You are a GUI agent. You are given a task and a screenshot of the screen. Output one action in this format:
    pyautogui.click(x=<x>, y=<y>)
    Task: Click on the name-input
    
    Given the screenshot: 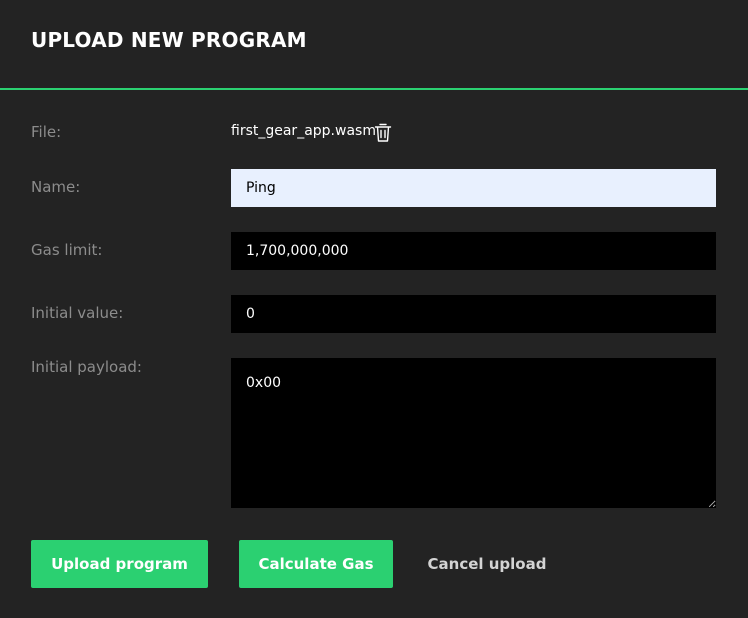 What is the action you would take?
    pyautogui.click(x=473, y=188)
    